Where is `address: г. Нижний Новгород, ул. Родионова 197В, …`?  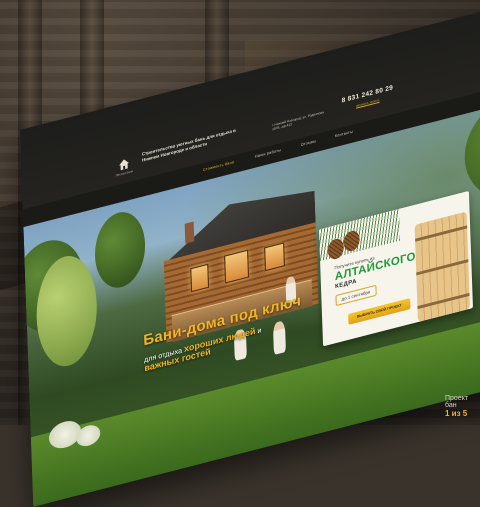
address: г. Нижний Новгород, ул. Родионова 197В, … is located at coordinates (297, 121).